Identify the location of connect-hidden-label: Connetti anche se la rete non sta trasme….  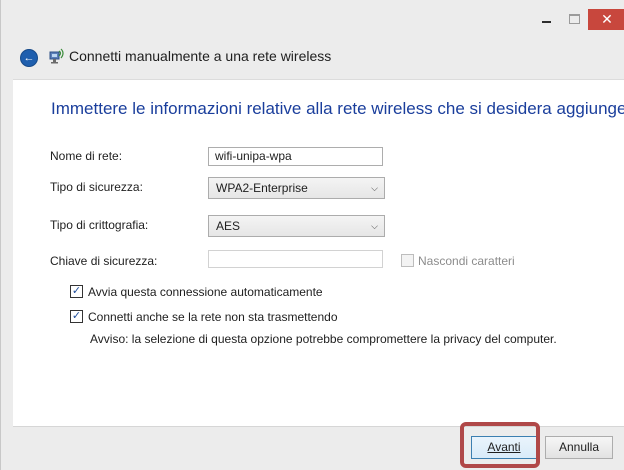
(213, 317).